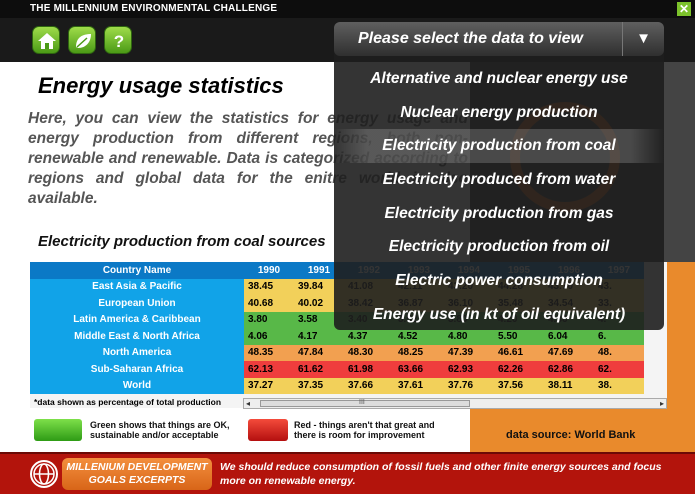 This screenshot has height=494, width=695. Describe the element at coordinates (619, 385) in the screenshot. I see `value-cell: 38.` at that location.